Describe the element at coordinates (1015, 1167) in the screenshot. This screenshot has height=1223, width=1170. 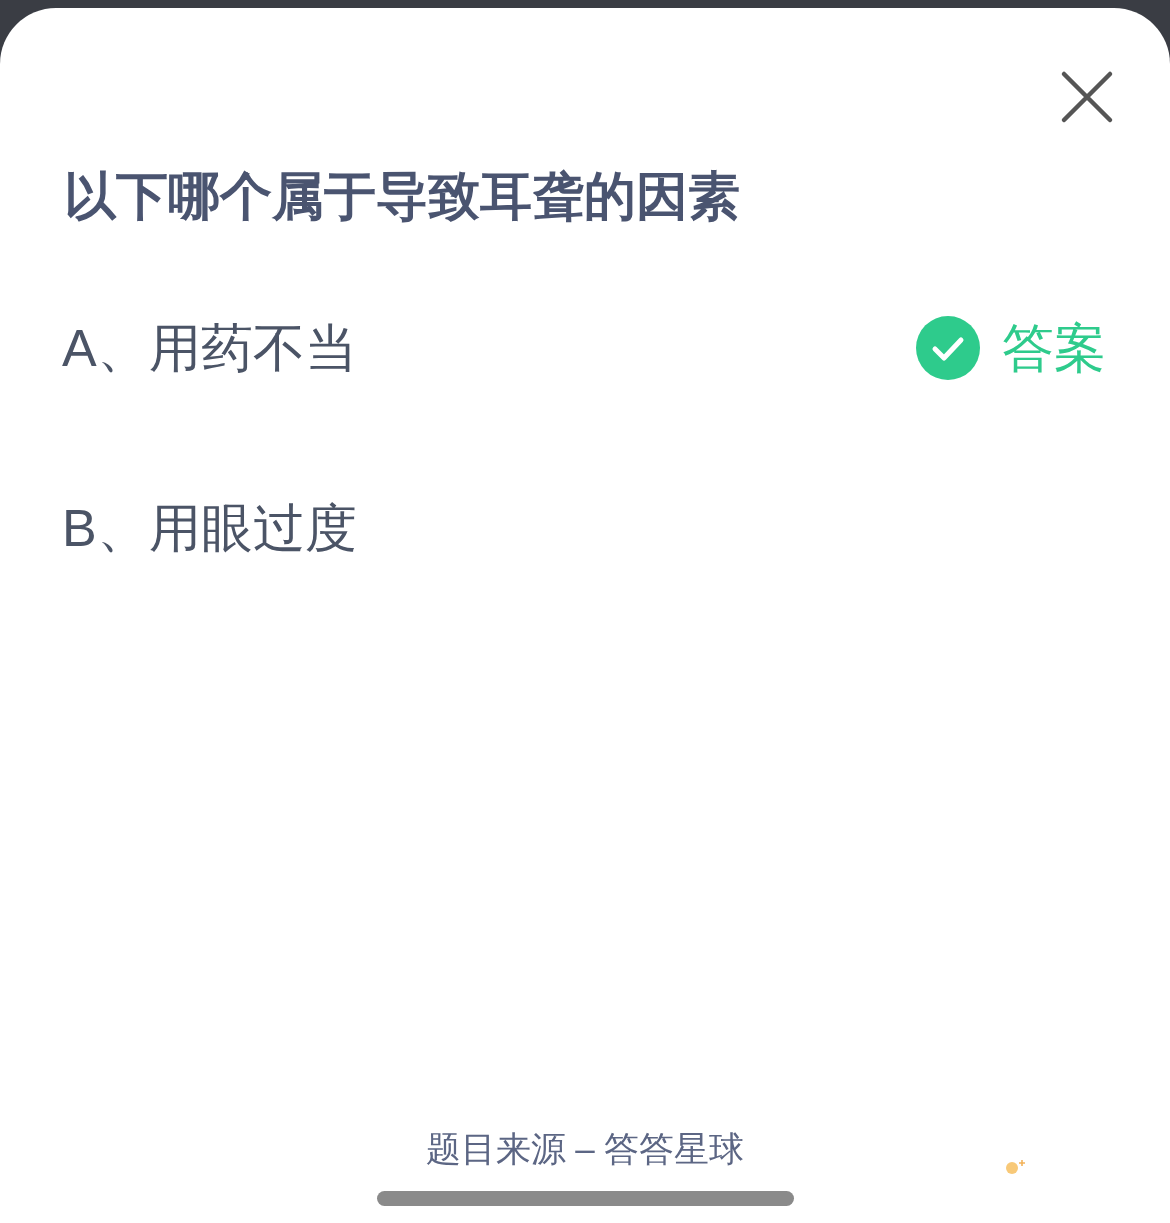
I see `sparkle-dot-icon` at that location.